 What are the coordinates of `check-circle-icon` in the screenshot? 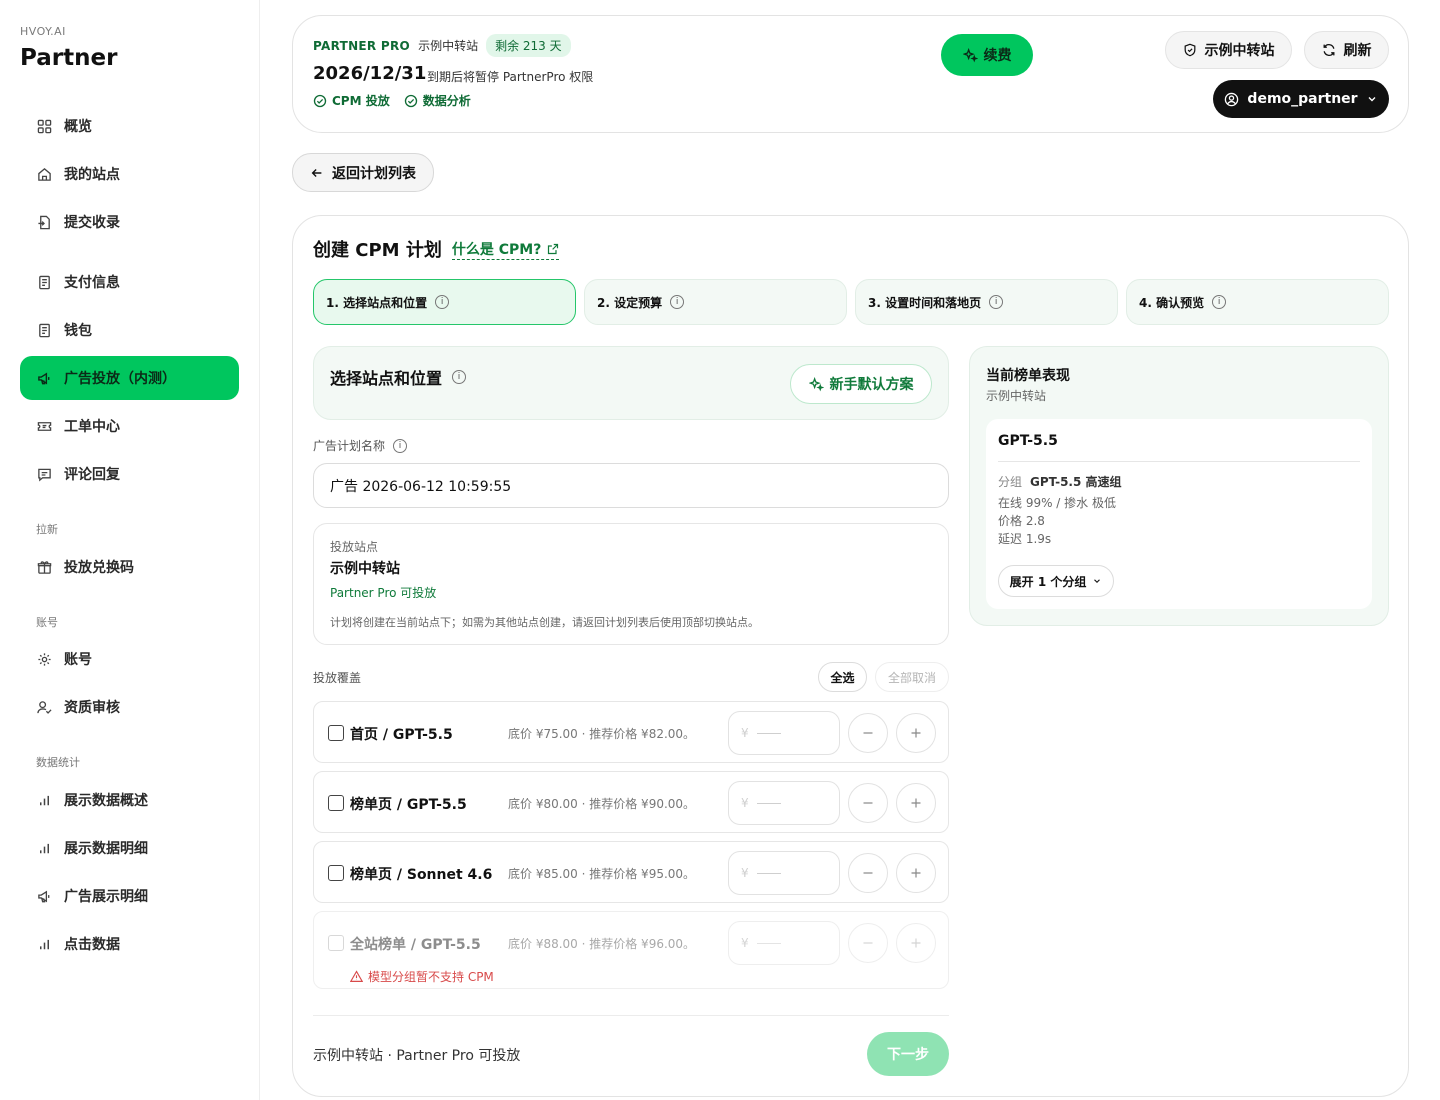 It's located at (320, 101).